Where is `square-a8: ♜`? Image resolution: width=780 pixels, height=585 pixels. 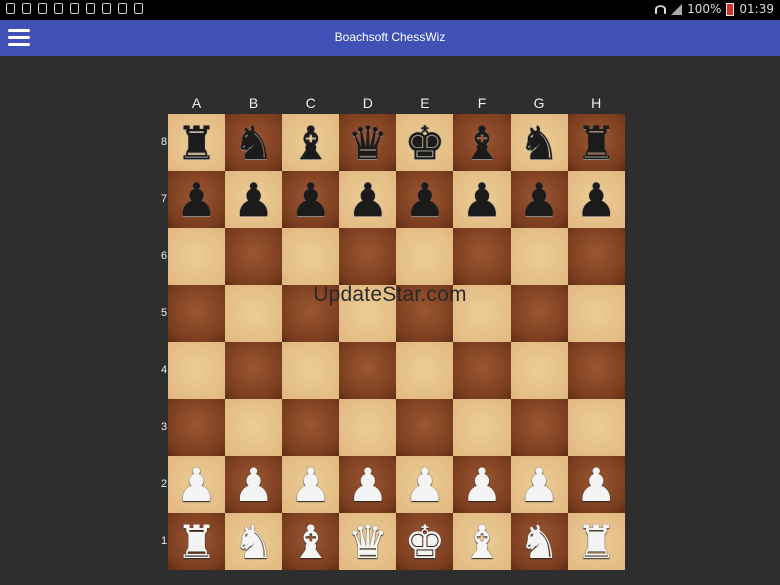 square-a8: ♜ is located at coordinates (197, 142).